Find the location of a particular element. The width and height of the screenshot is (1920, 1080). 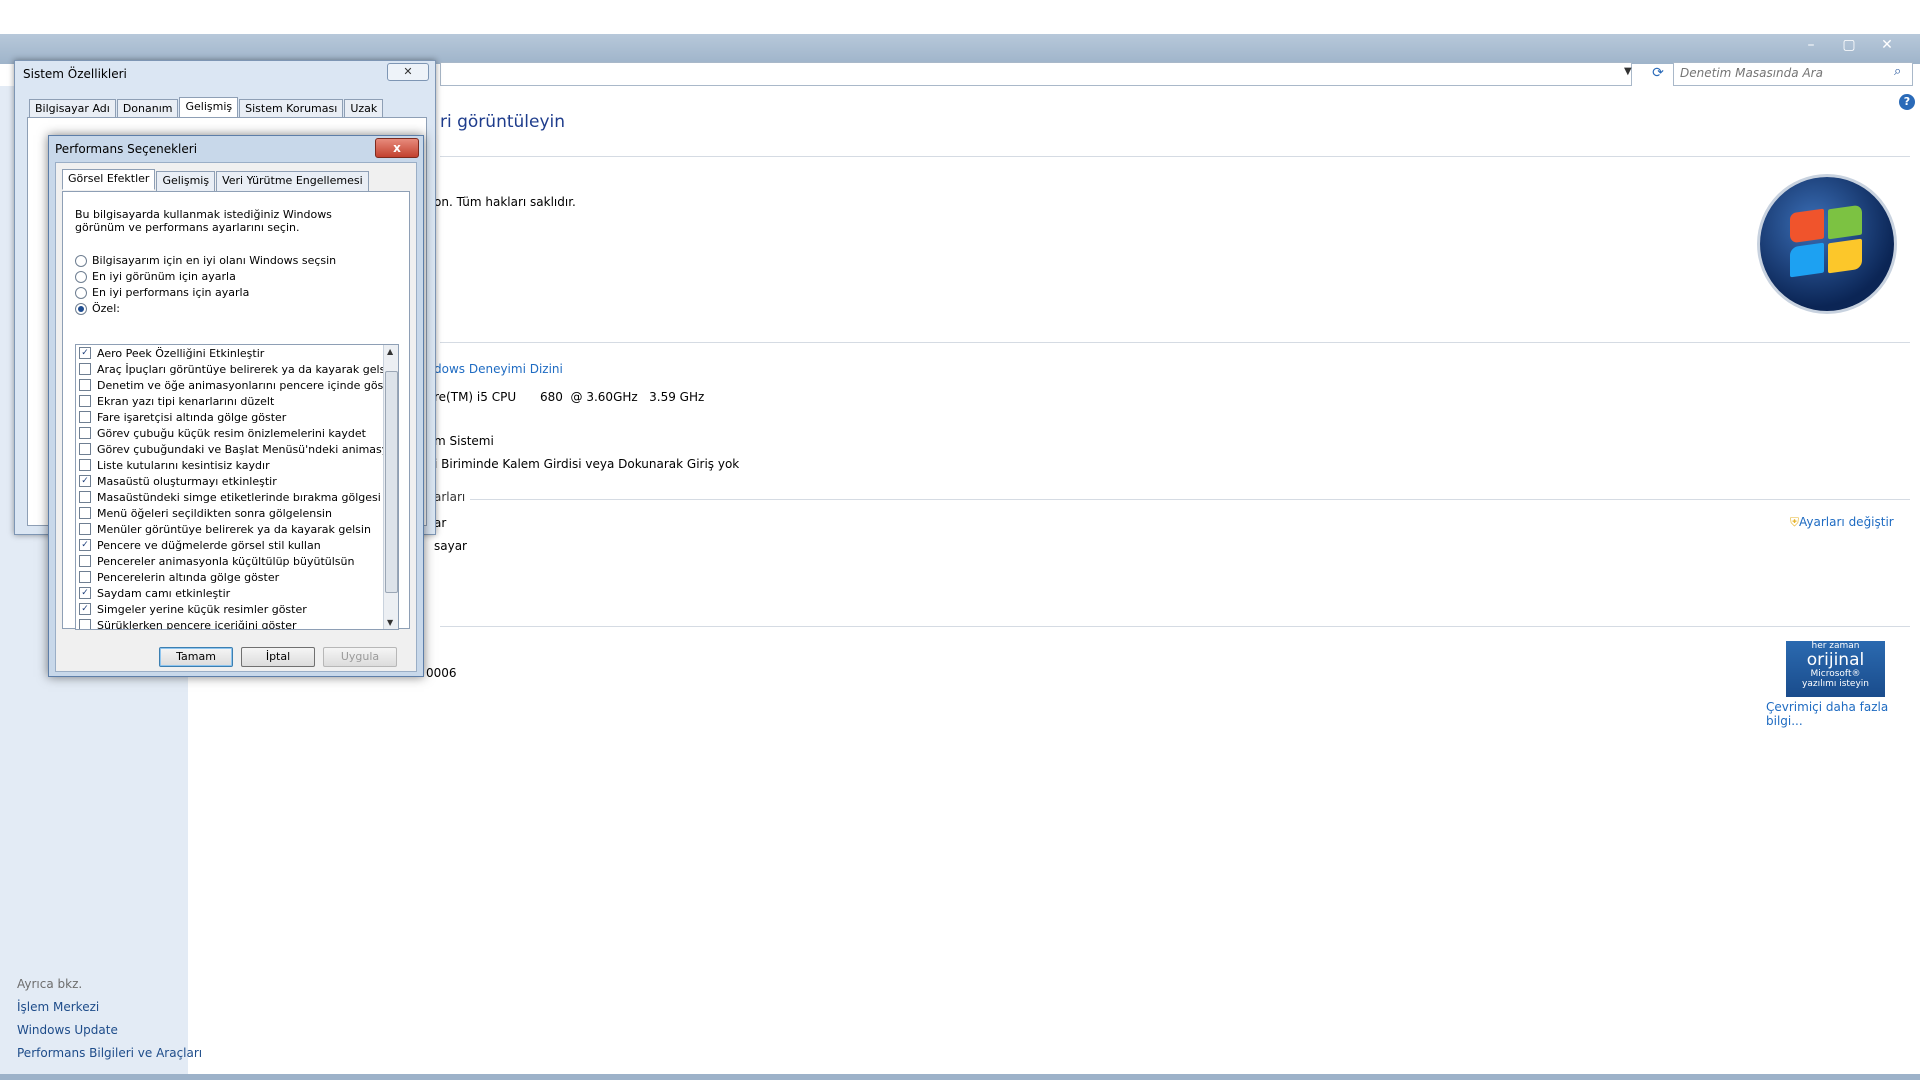

system-type-value: m Sistemi is located at coordinates (464, 441).